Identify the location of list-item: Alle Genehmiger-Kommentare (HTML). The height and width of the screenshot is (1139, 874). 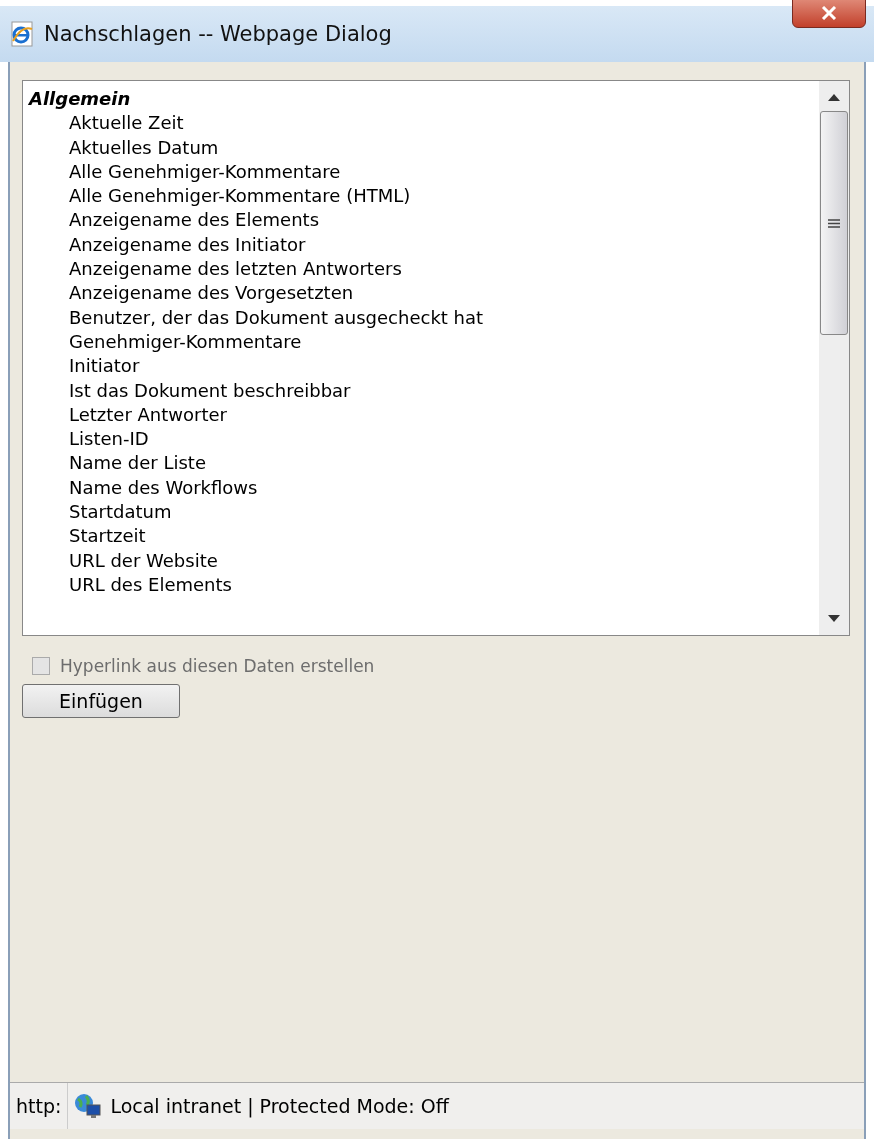
(421, 196).